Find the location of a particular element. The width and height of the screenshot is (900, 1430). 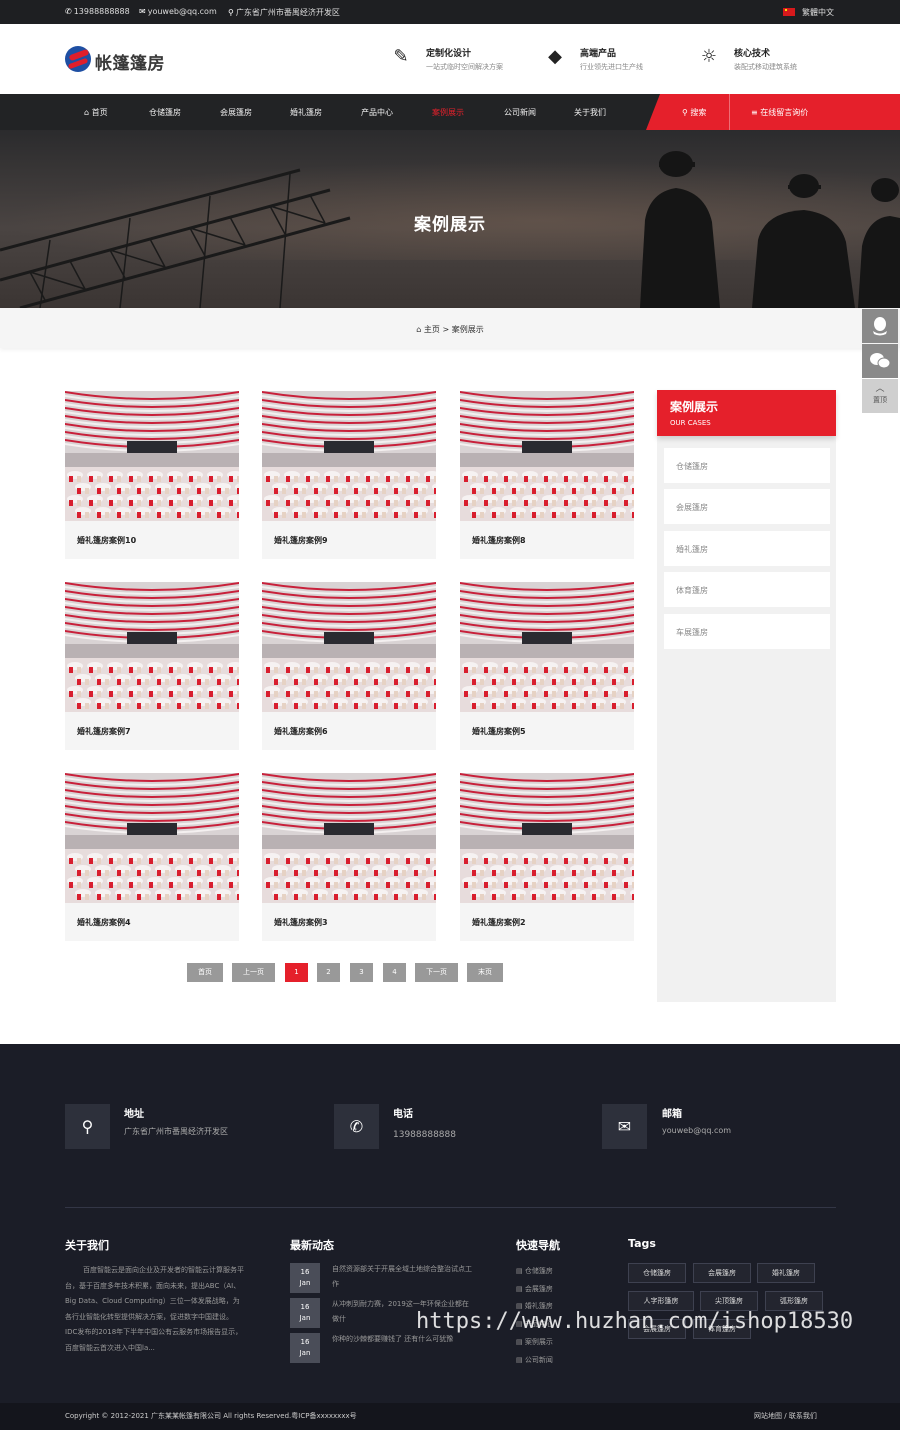

nav-divider is located at coordinates (729, 112).